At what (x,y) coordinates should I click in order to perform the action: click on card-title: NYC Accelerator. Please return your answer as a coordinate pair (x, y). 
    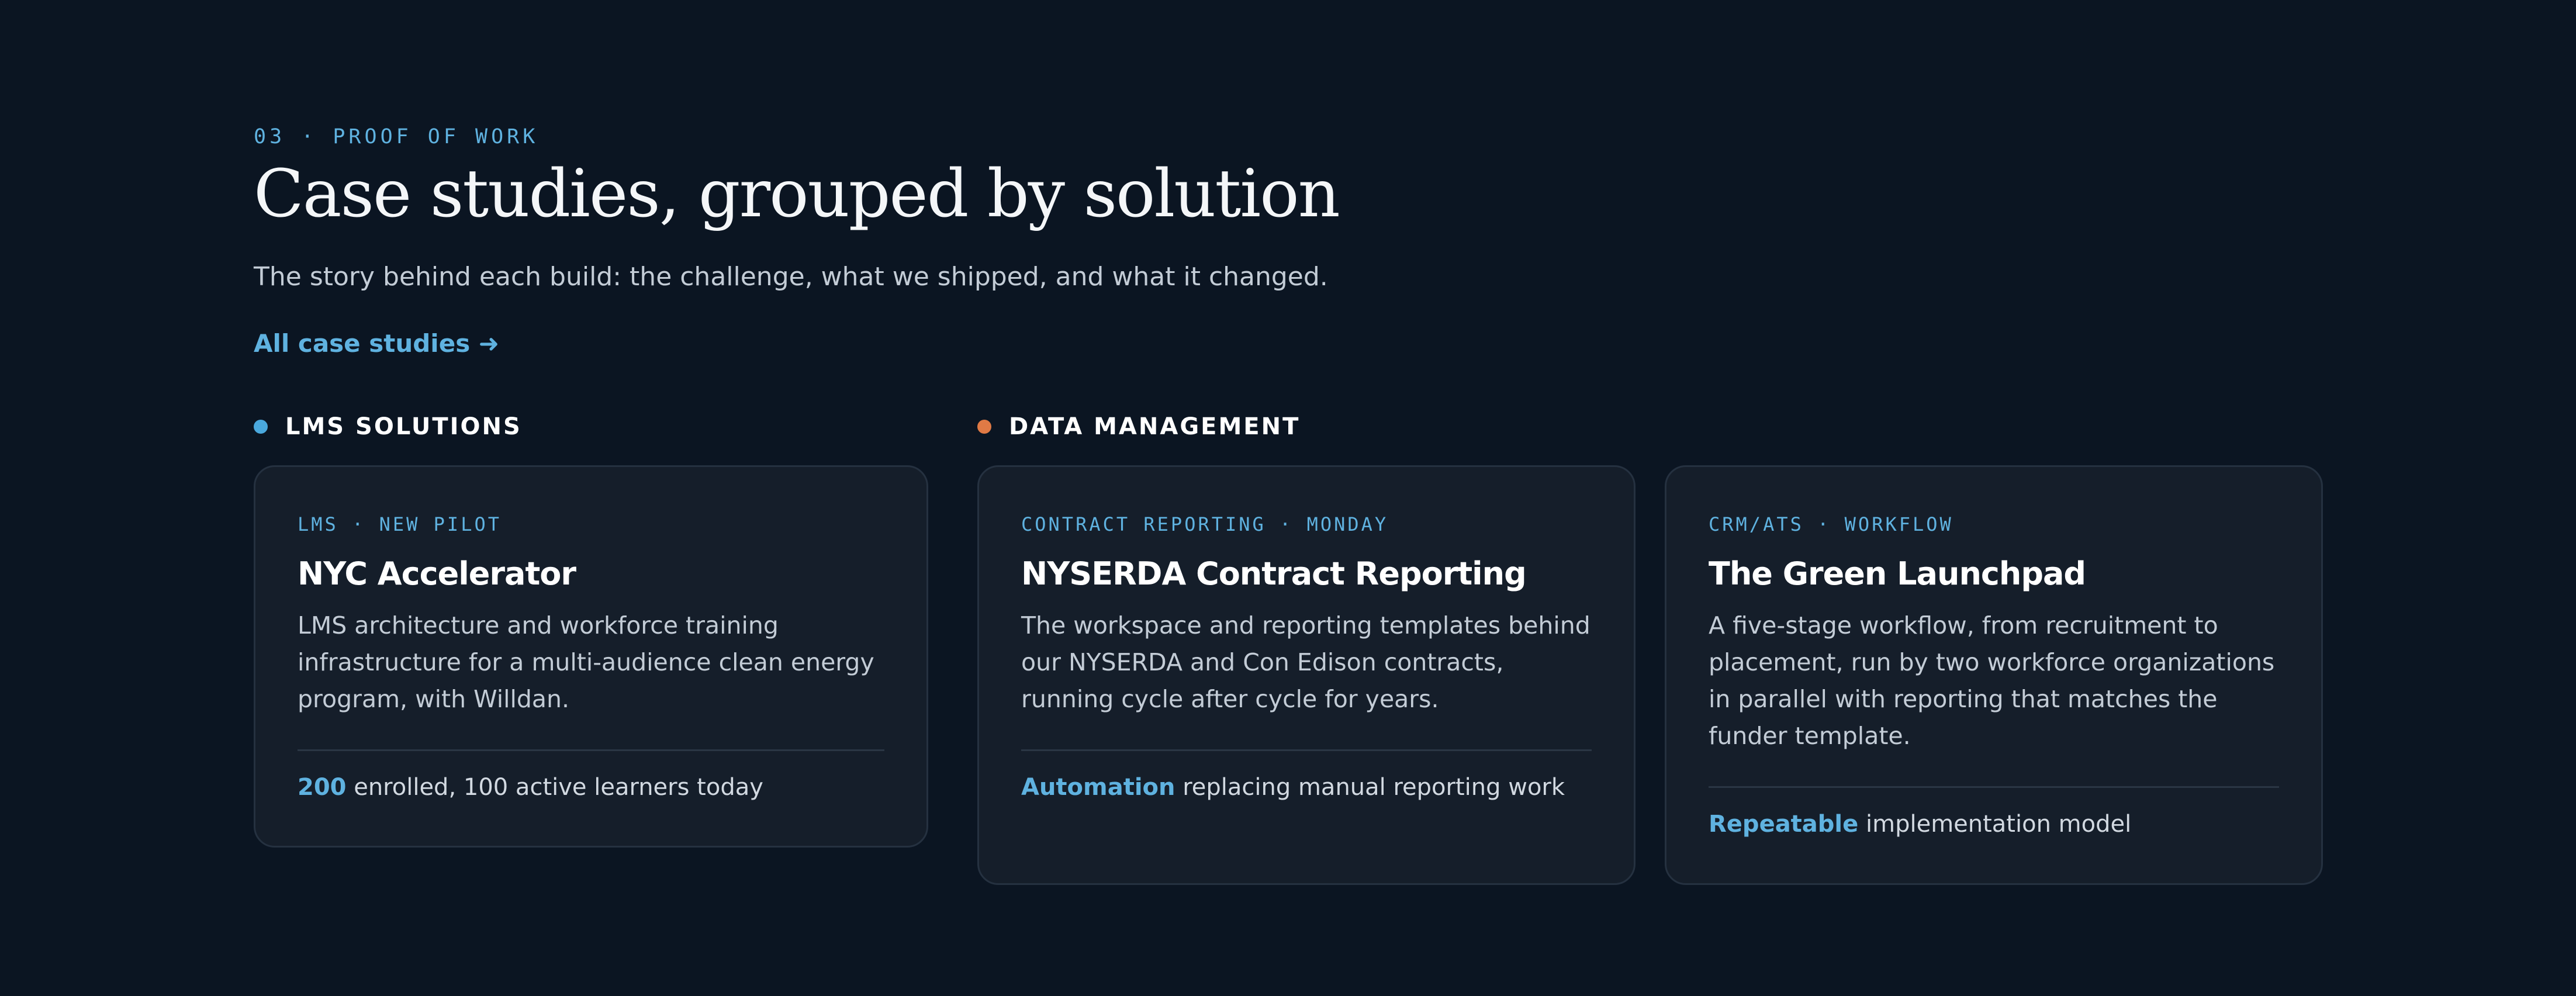
    Looking at the image, I should click on (437, 573).